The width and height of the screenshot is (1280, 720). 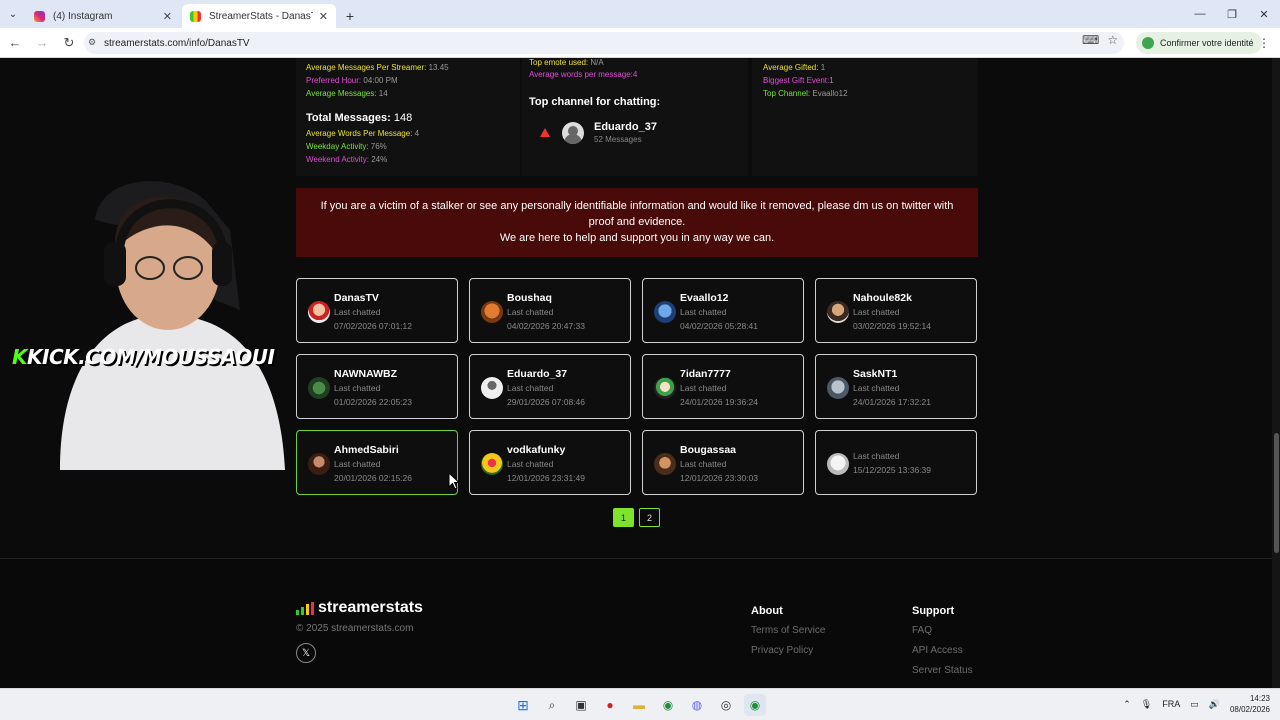 I want to click on bookmark-star-icon: ☆, so click(x=1112, y=40).